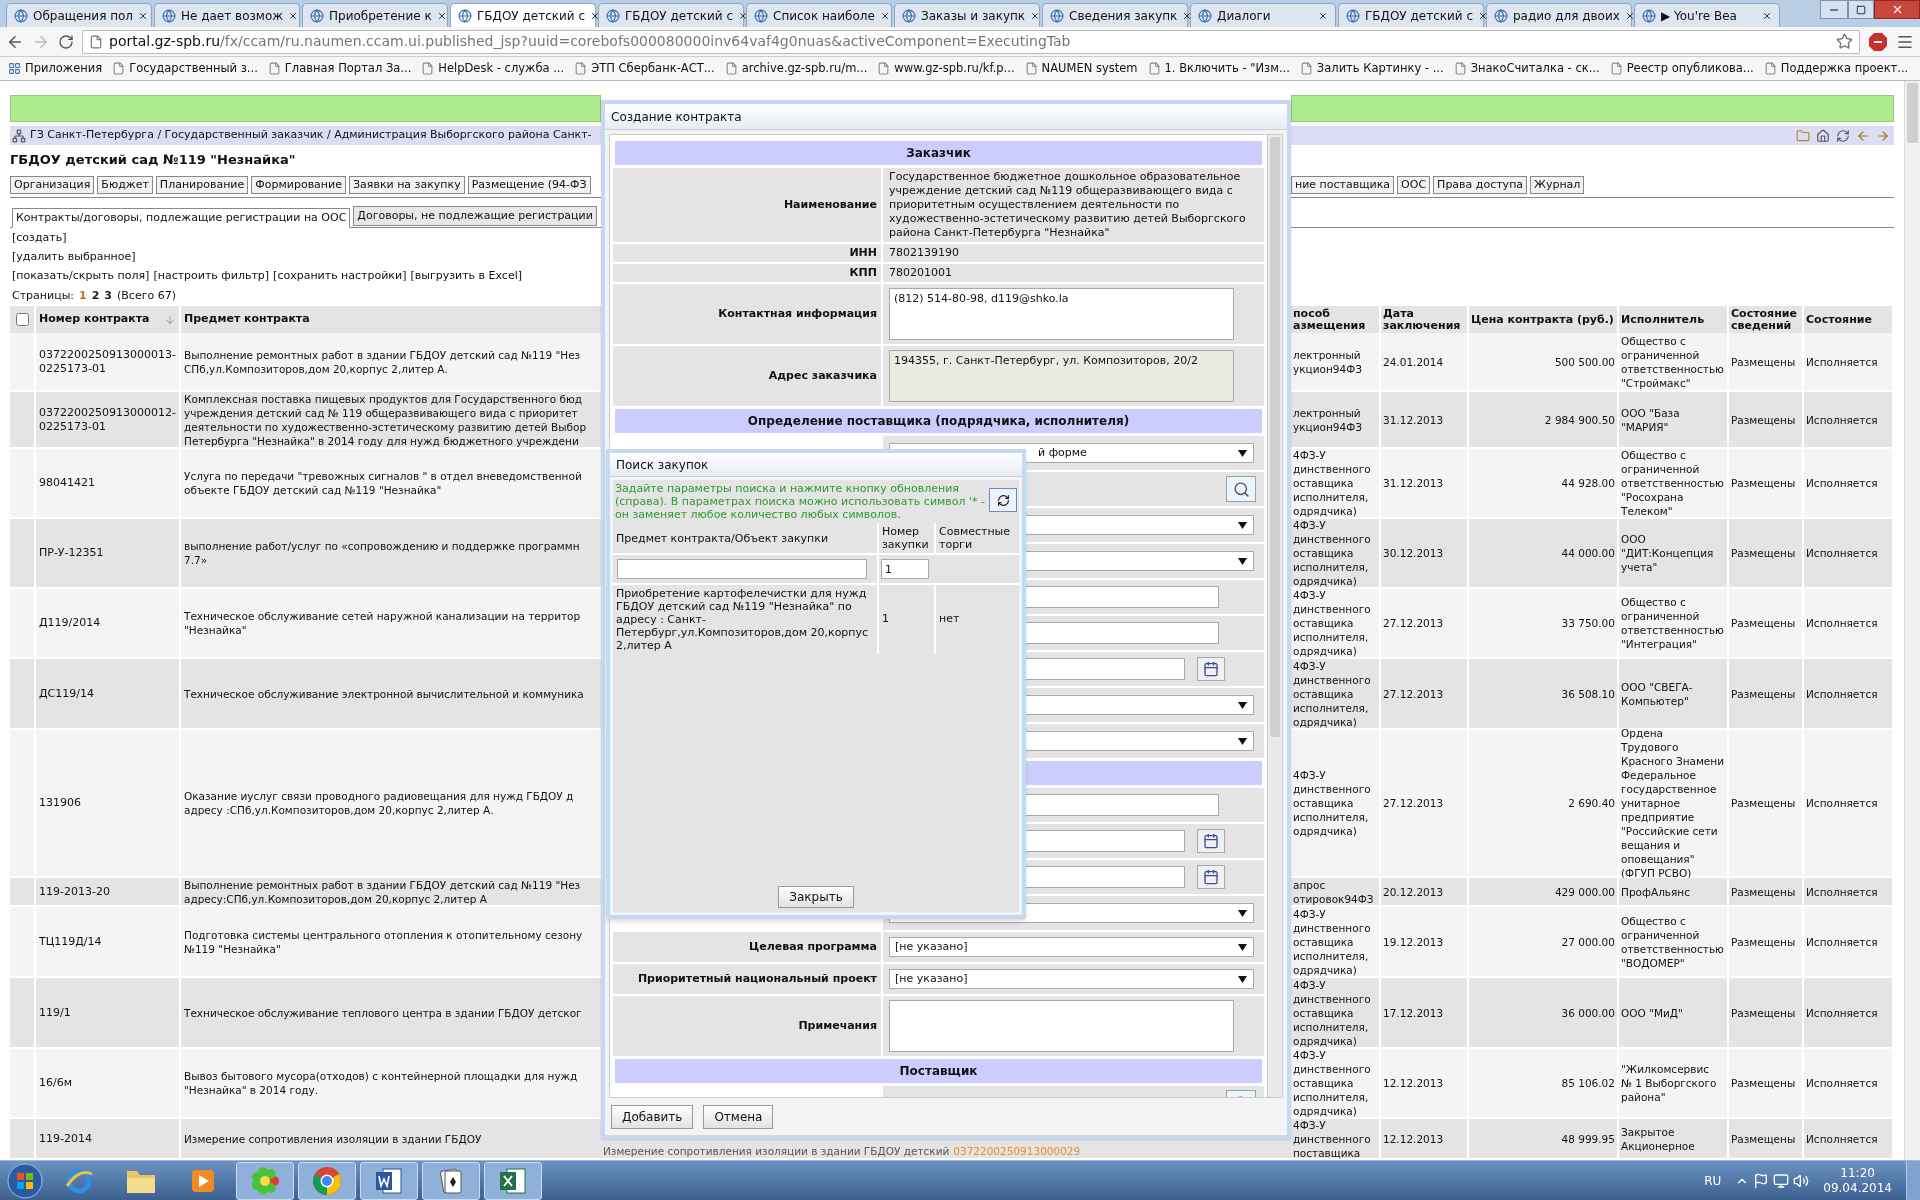 The height and width of the screenshot is (1200, 1920). Describe the element at coordinates (1061, 314) in the screenshot. I see `text-area: (812) 514-80-98, d119@shko.la` at that location.